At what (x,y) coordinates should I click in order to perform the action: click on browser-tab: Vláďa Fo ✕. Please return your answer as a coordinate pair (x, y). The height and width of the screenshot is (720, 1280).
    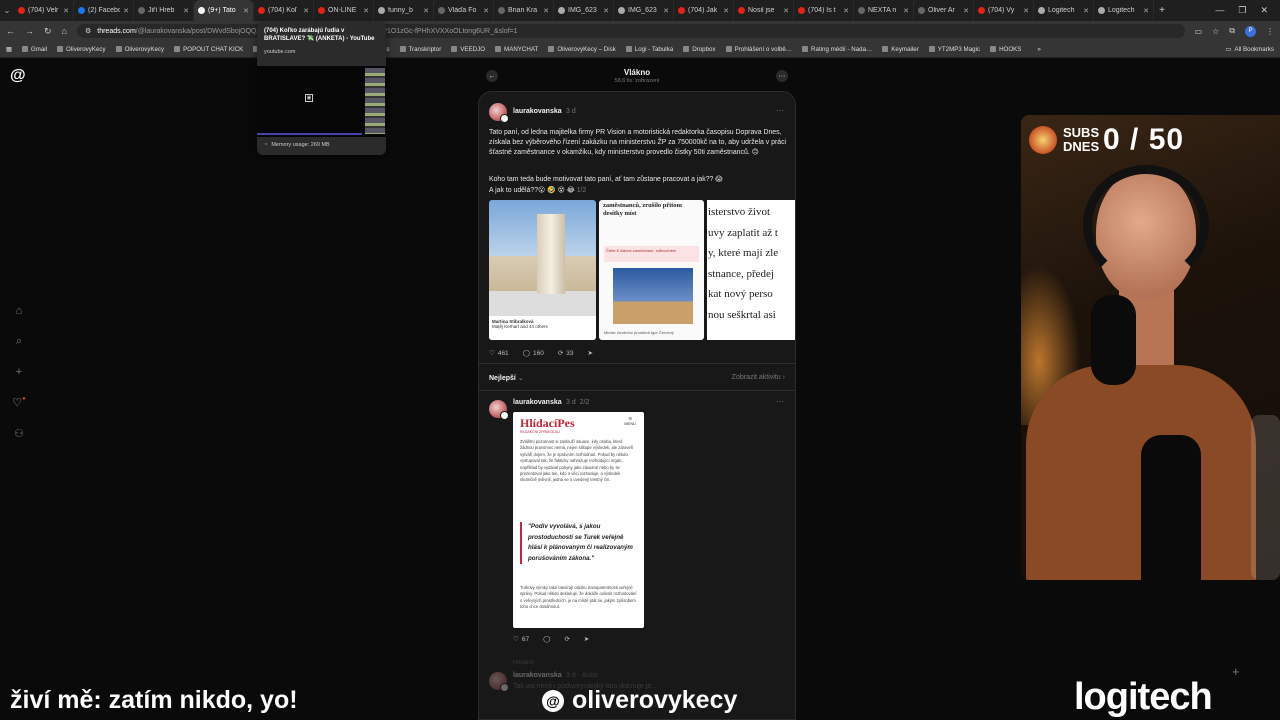
    Looking at the image, I should click on (464, 10).